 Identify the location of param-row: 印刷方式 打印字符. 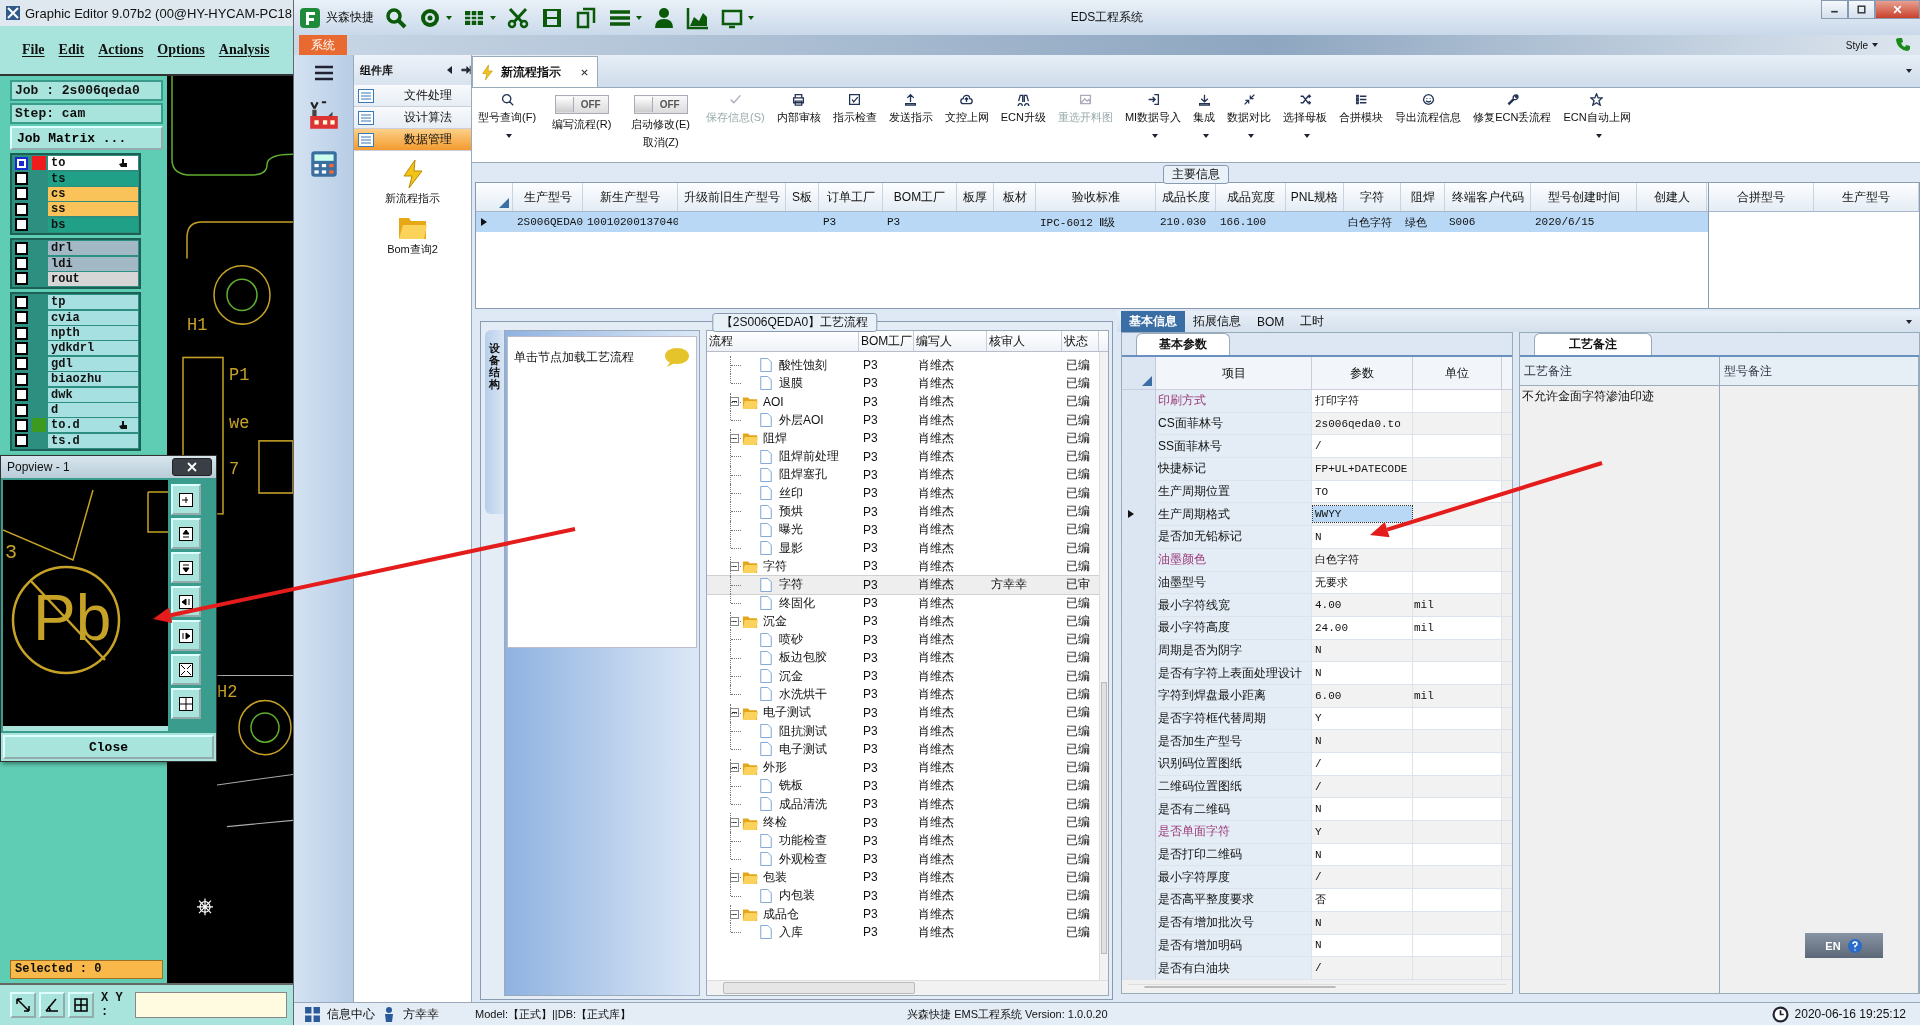
(1317, 401).